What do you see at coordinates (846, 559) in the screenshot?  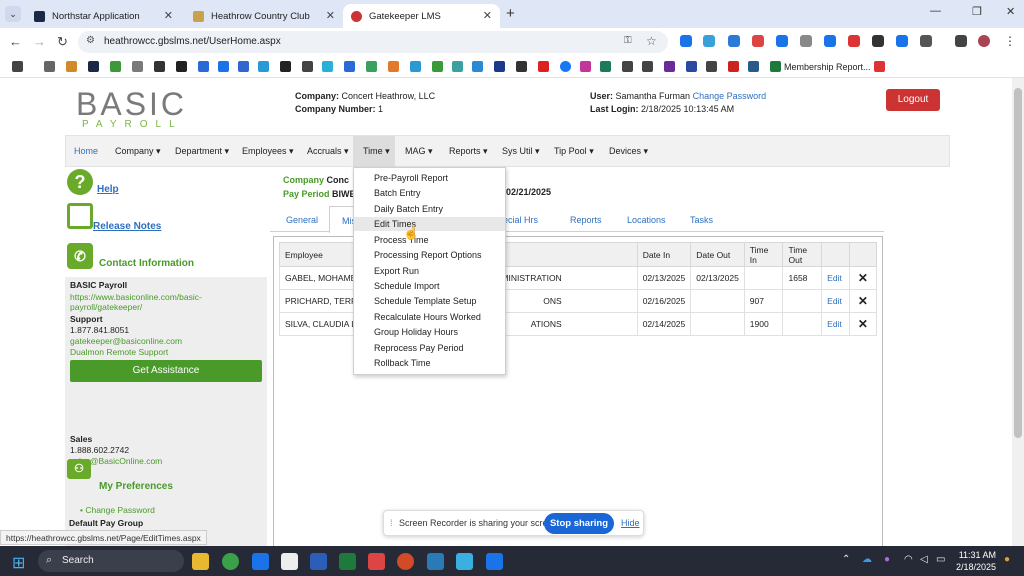 I see `tray-chevron-icon: ⌃` at bounding box center [846, 559].